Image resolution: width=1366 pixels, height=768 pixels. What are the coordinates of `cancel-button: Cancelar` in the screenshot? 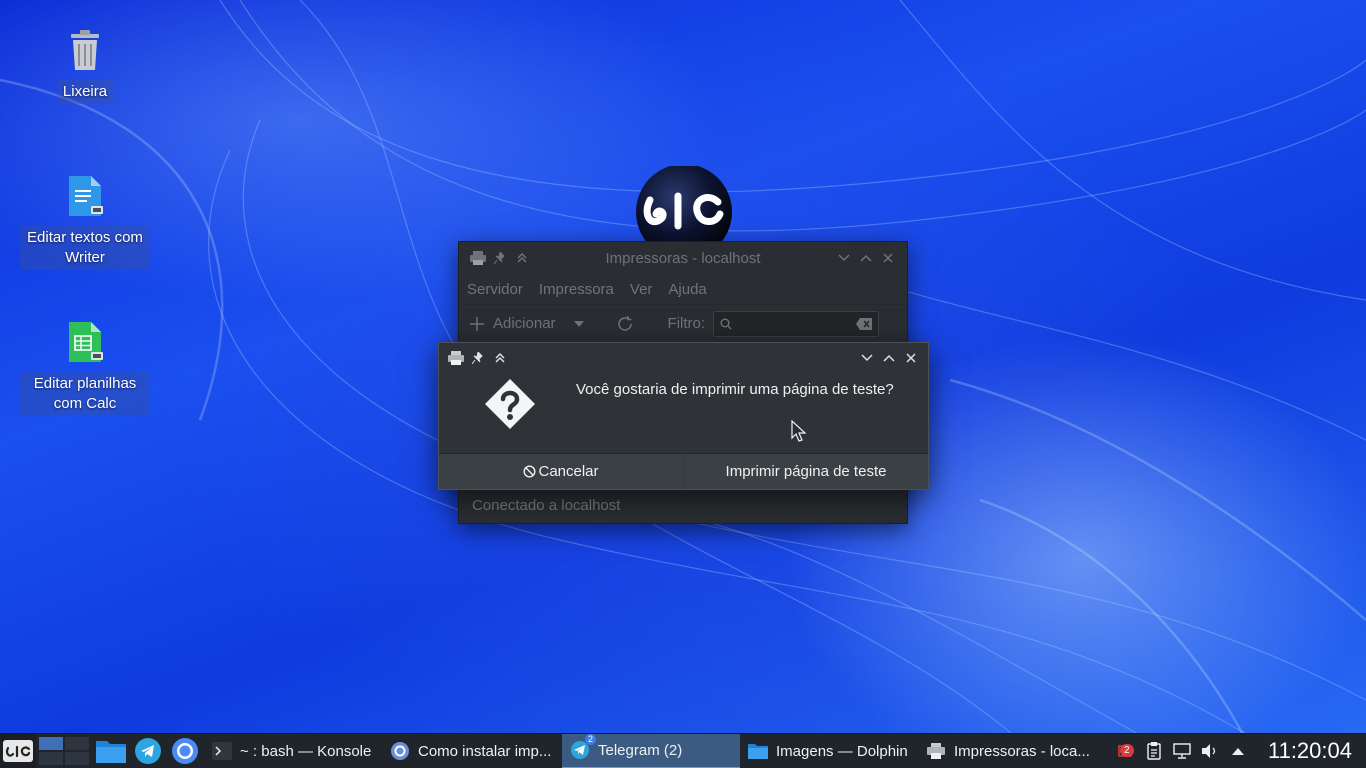 It's located at (561, 471).